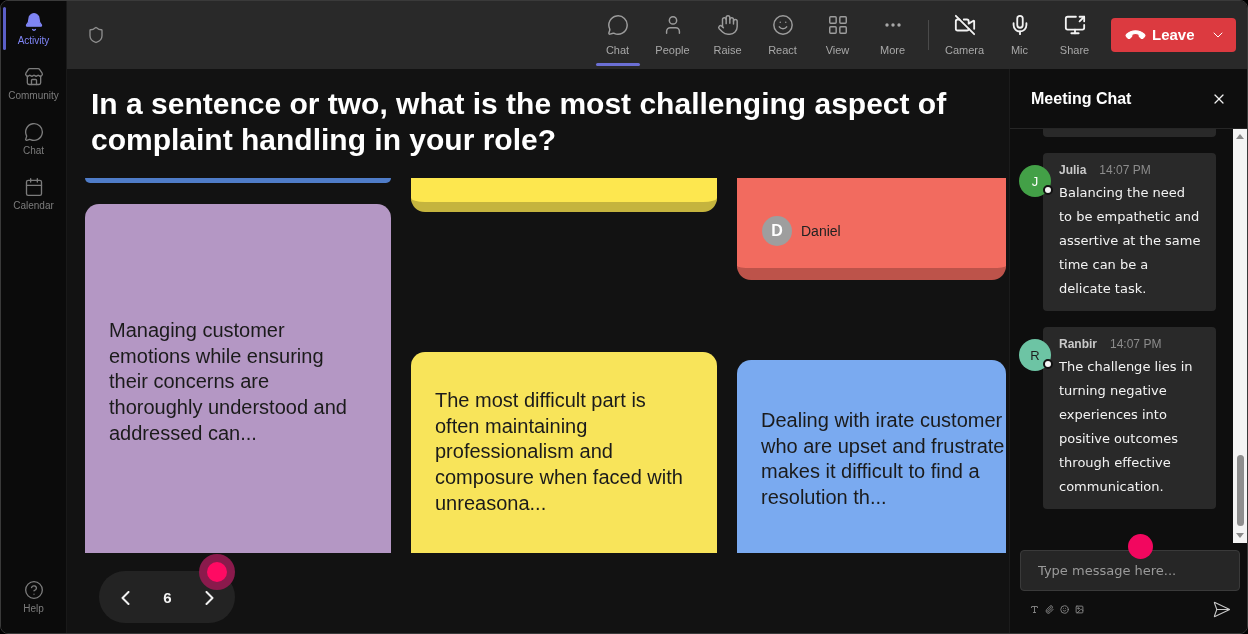 This screenshot has height=634, width=1248. What do you see at coordinates (1081, 98) in the screenshot?
I see `chat-title: Meeting Chat` at bounding box center [1081, 98].